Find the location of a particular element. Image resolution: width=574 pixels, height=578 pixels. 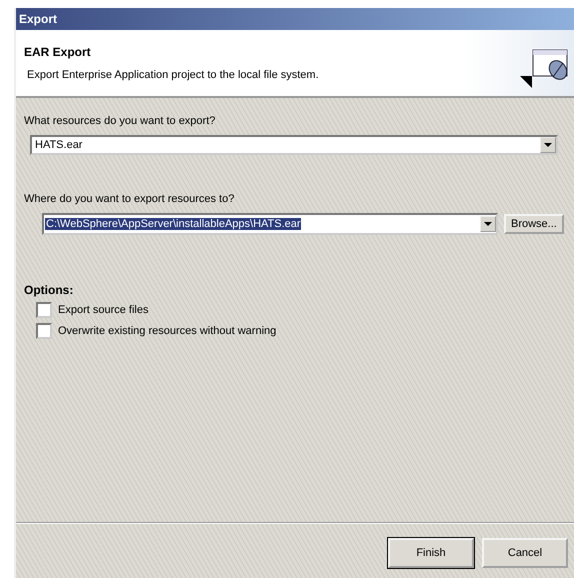

page-title: EAR Export is located at coordinates (58, 52).